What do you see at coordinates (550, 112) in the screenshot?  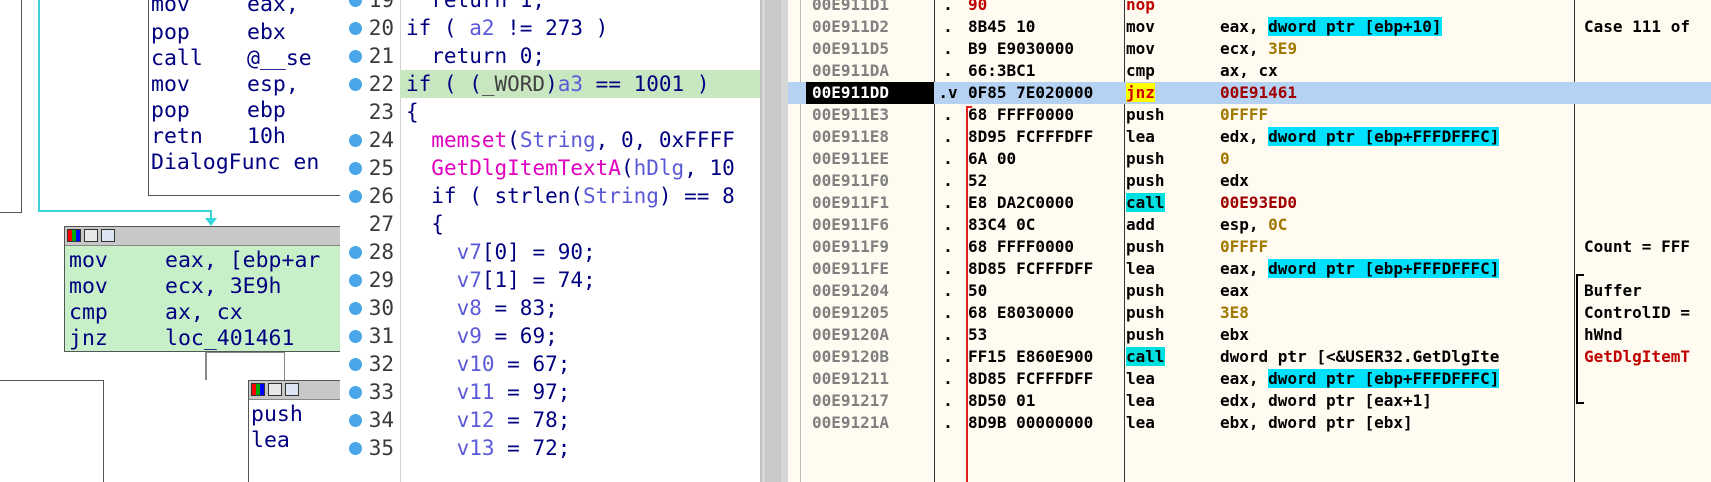 I see `pseudocode-line: 23 {` at bounding box center [550, 112].